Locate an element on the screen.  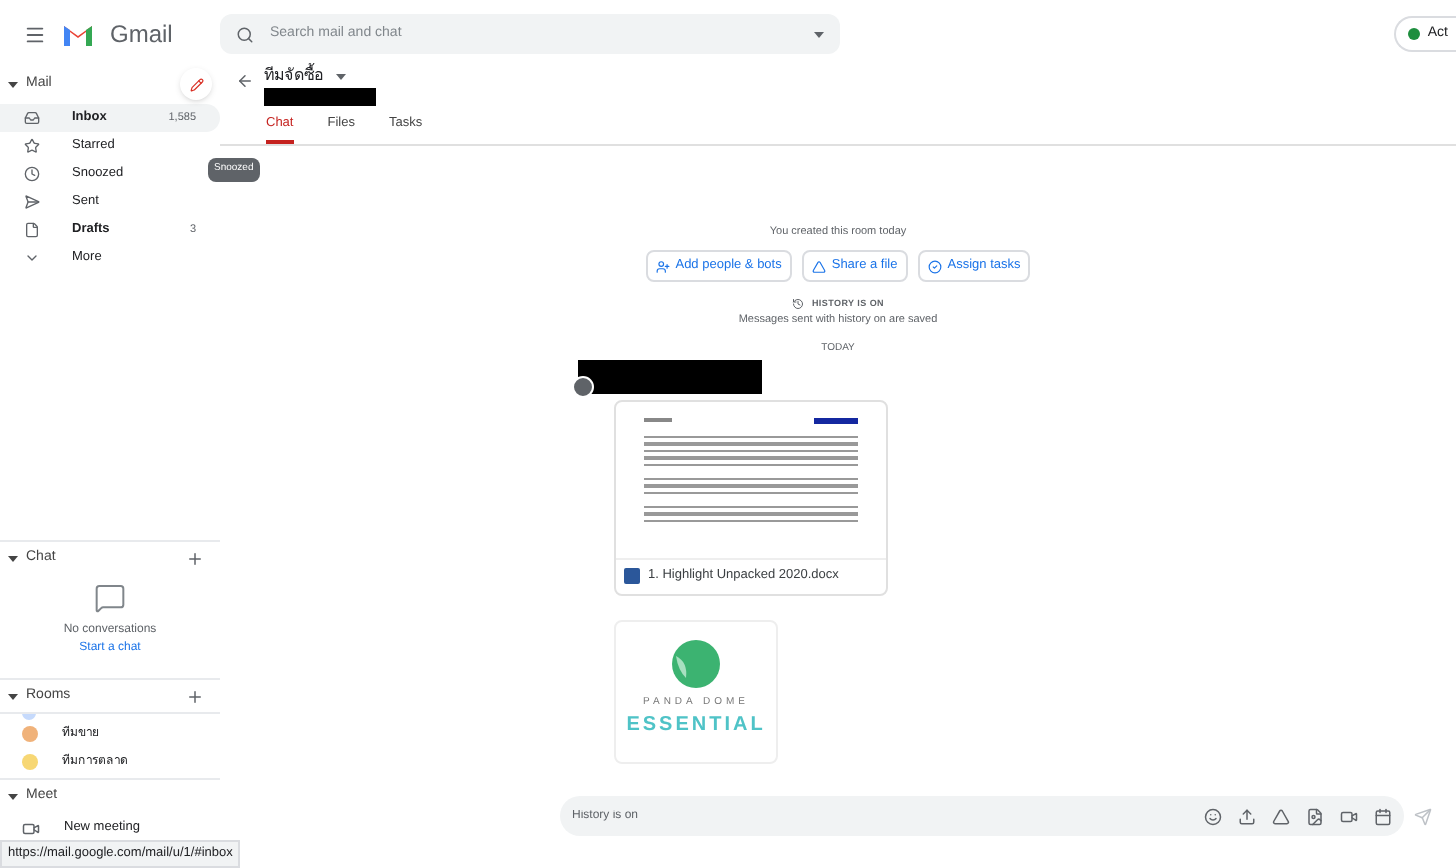
image-caption: ESSENTIAL is located at coordinates (696, 726).